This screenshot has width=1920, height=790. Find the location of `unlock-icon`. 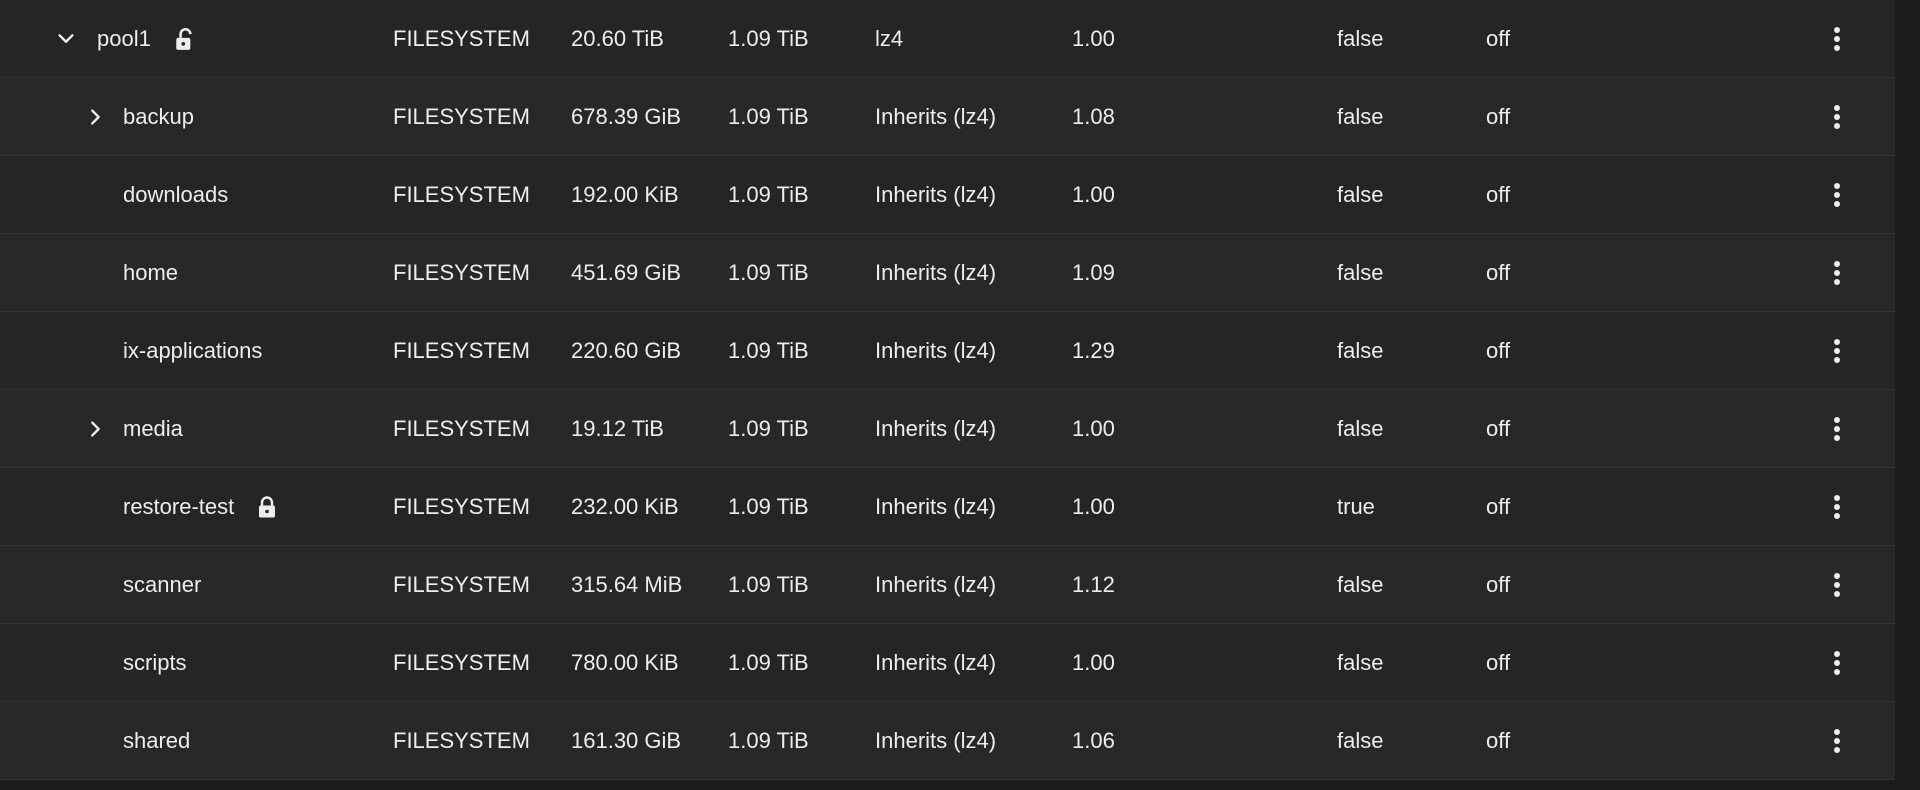

unlock-icon is located at coordinates (186, 39).